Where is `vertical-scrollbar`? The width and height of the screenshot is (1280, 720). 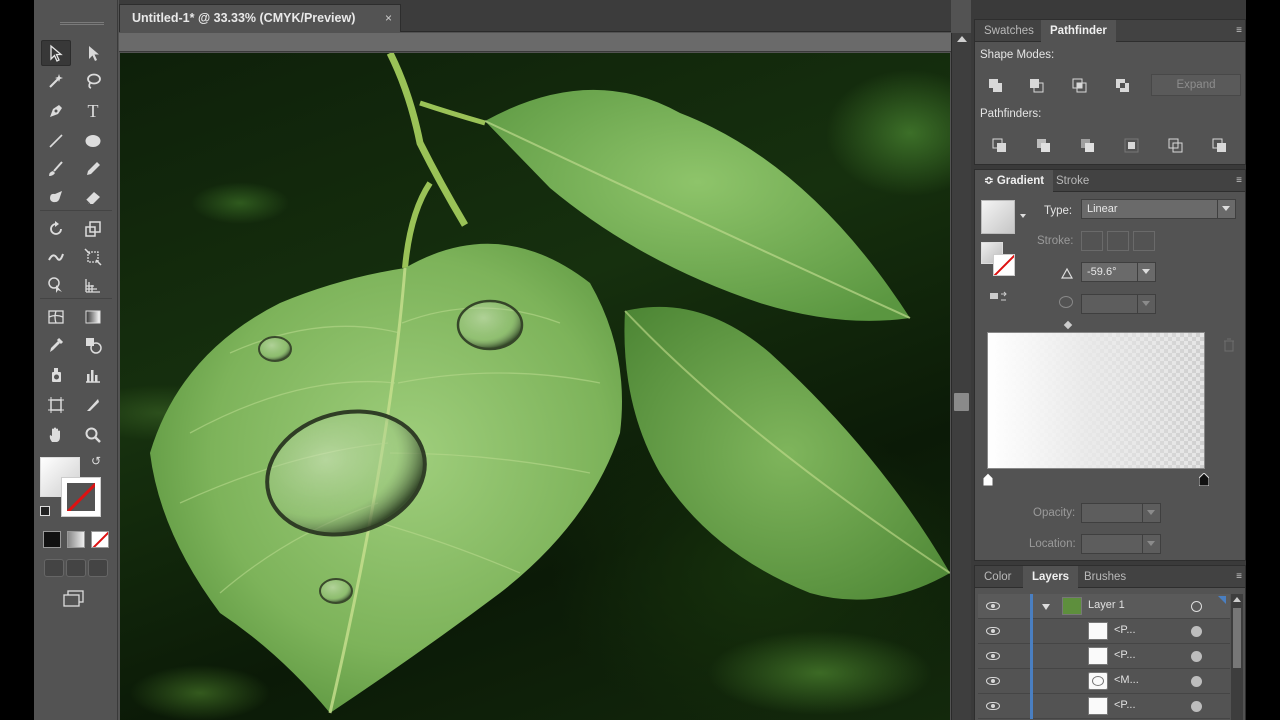 vertical-scrollbar is located at coordinates (961, 376).